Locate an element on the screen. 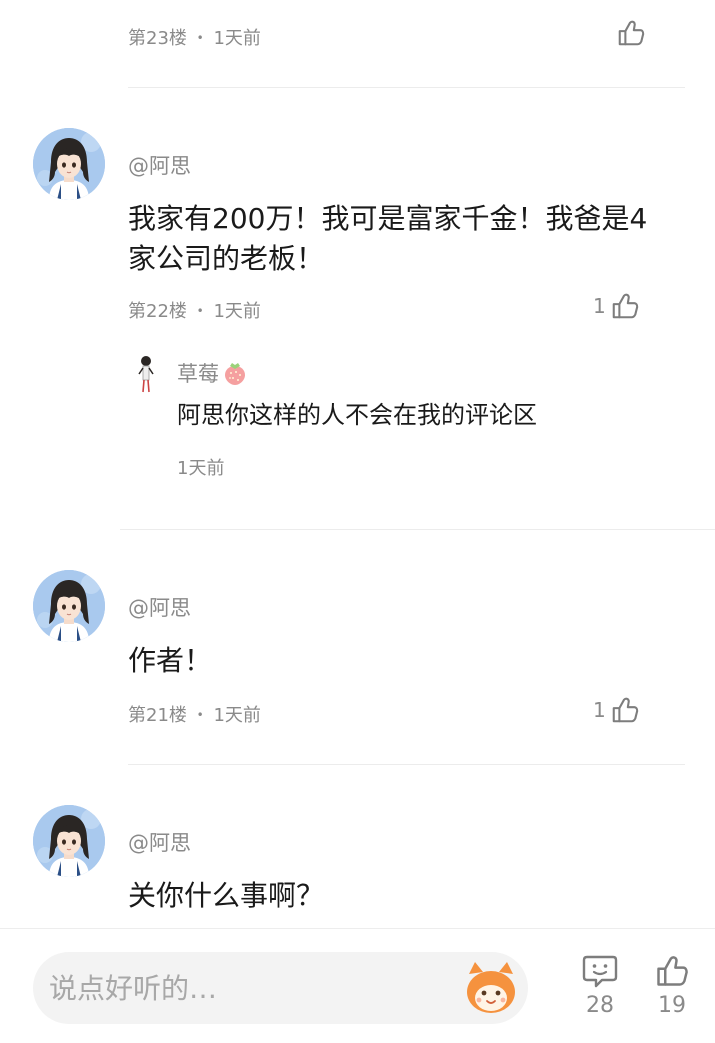 The height and width of the screenshot is (1043, 715). comment-input is located at coordinates (254, 988).